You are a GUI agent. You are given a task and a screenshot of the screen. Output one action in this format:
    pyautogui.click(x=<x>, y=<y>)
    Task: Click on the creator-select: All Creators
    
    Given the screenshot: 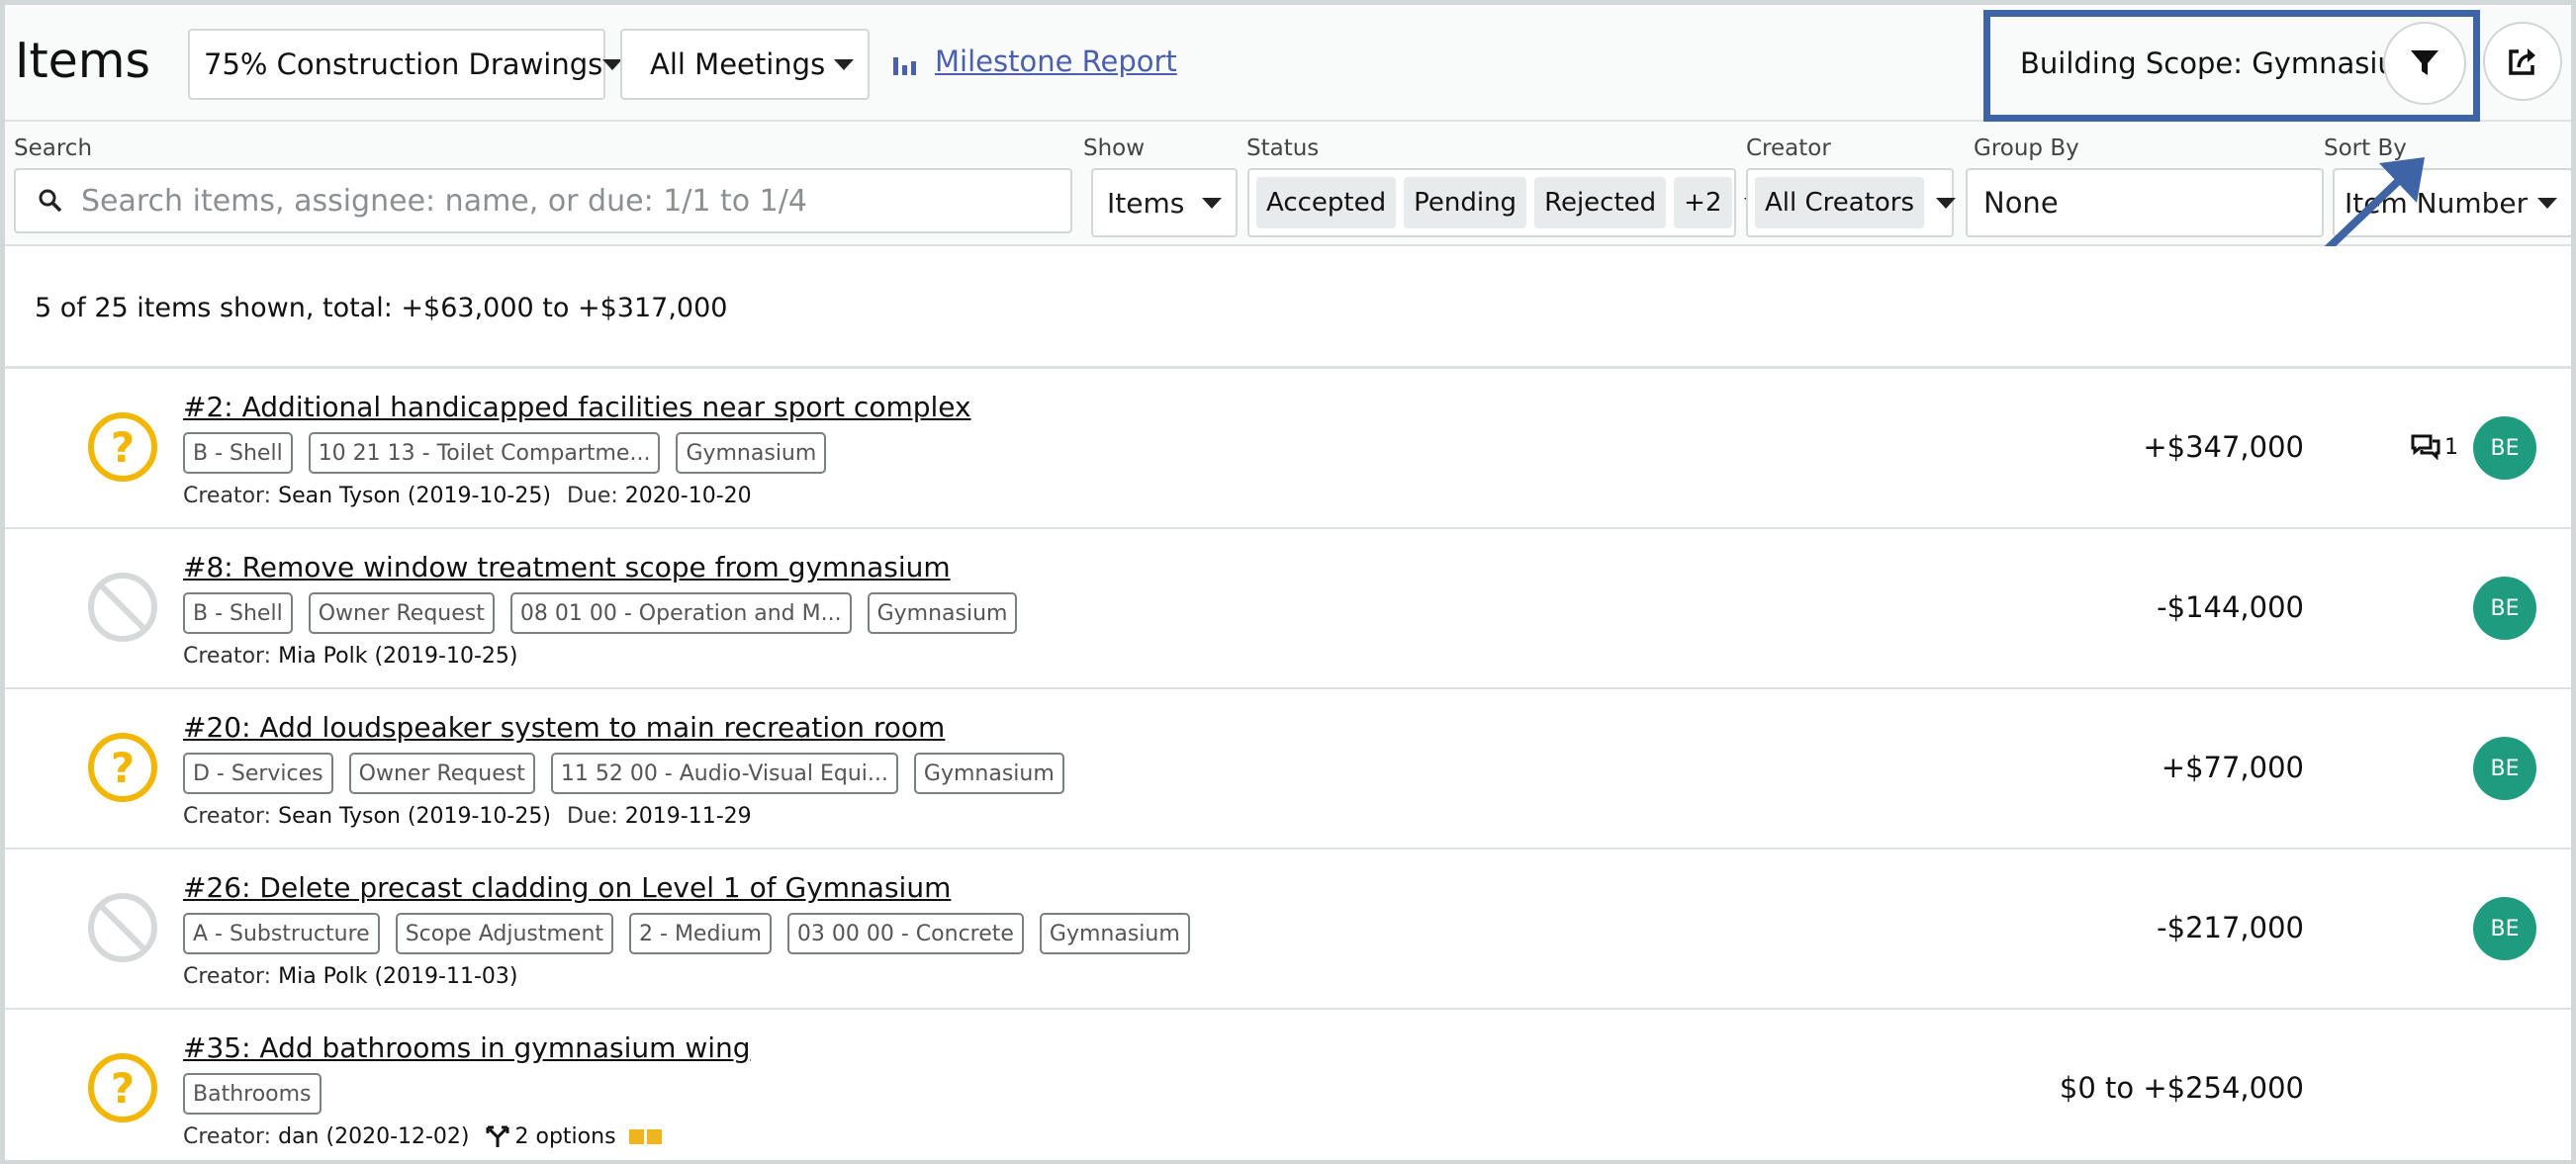 What is the action you would take?
    pyautogui.click(x=1851, y=202)
    